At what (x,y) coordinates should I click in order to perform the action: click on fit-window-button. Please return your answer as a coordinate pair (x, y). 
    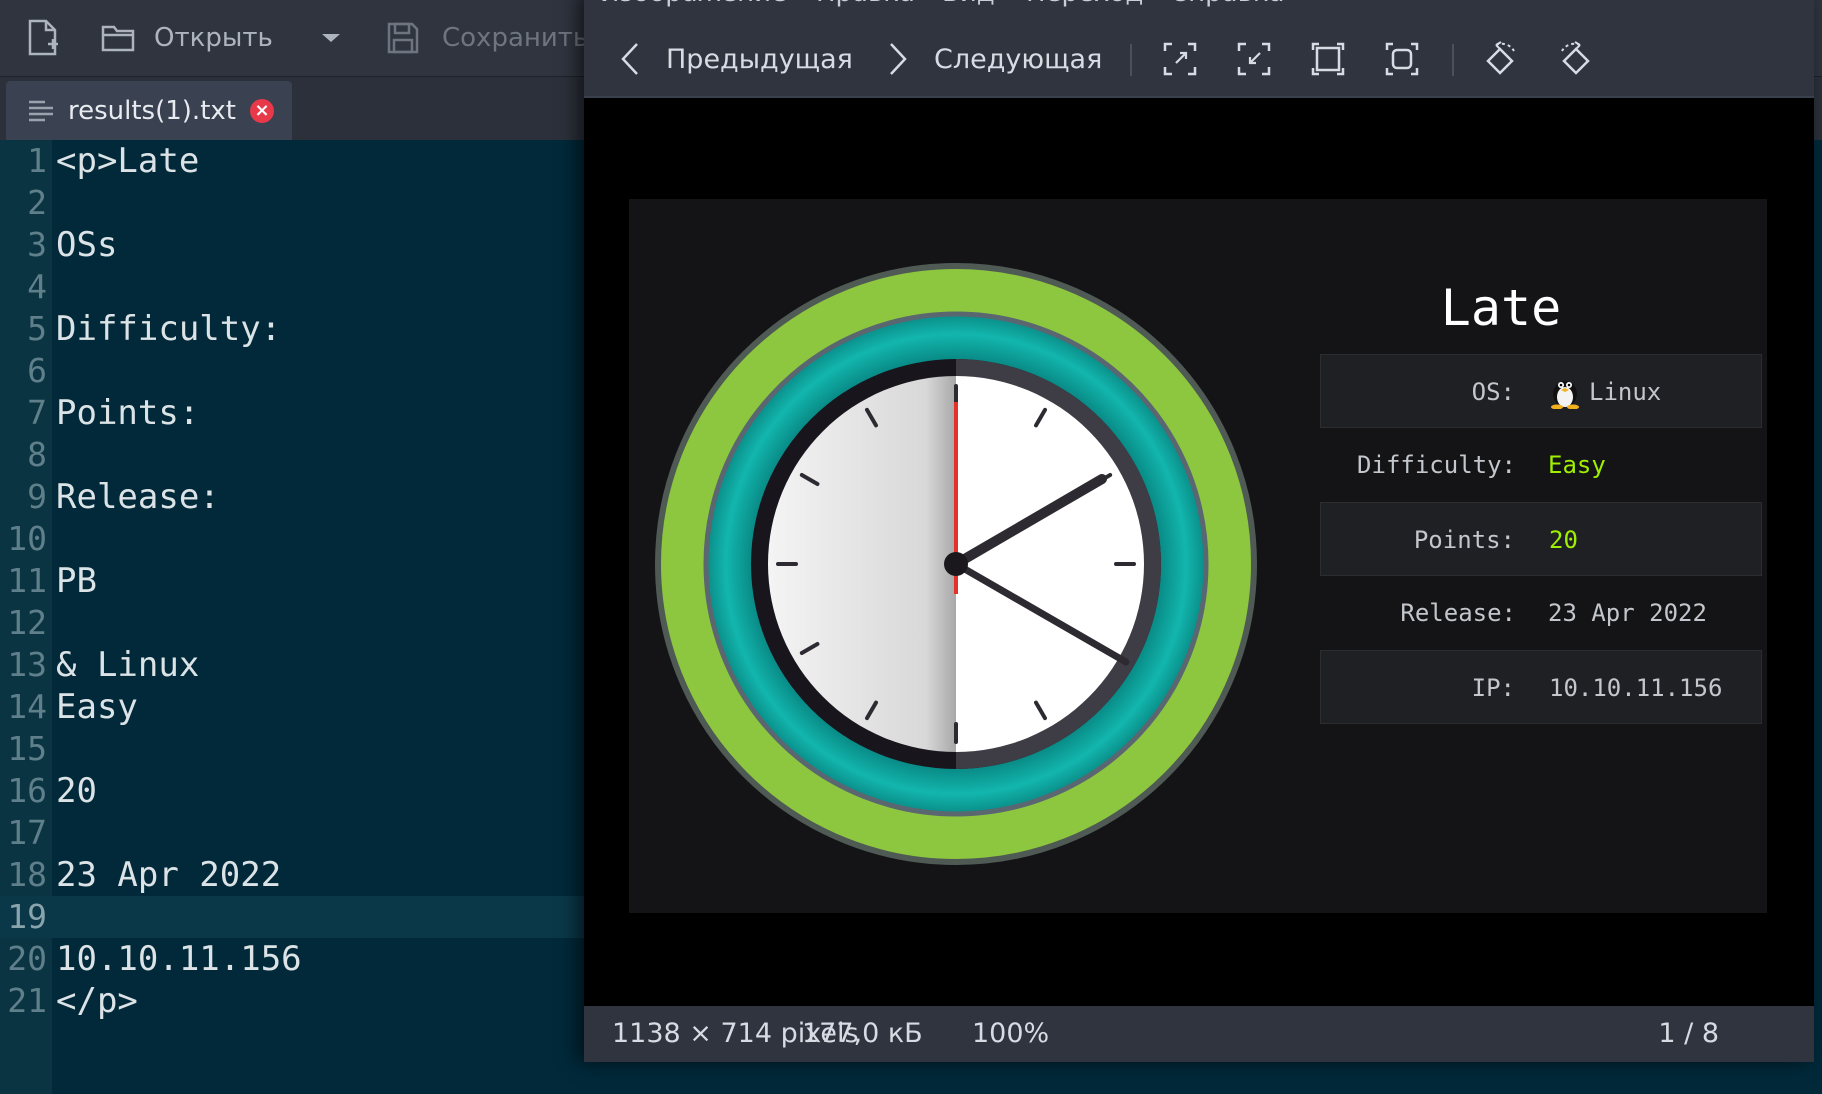
    Looking at the image, I should click on (1328, 59).